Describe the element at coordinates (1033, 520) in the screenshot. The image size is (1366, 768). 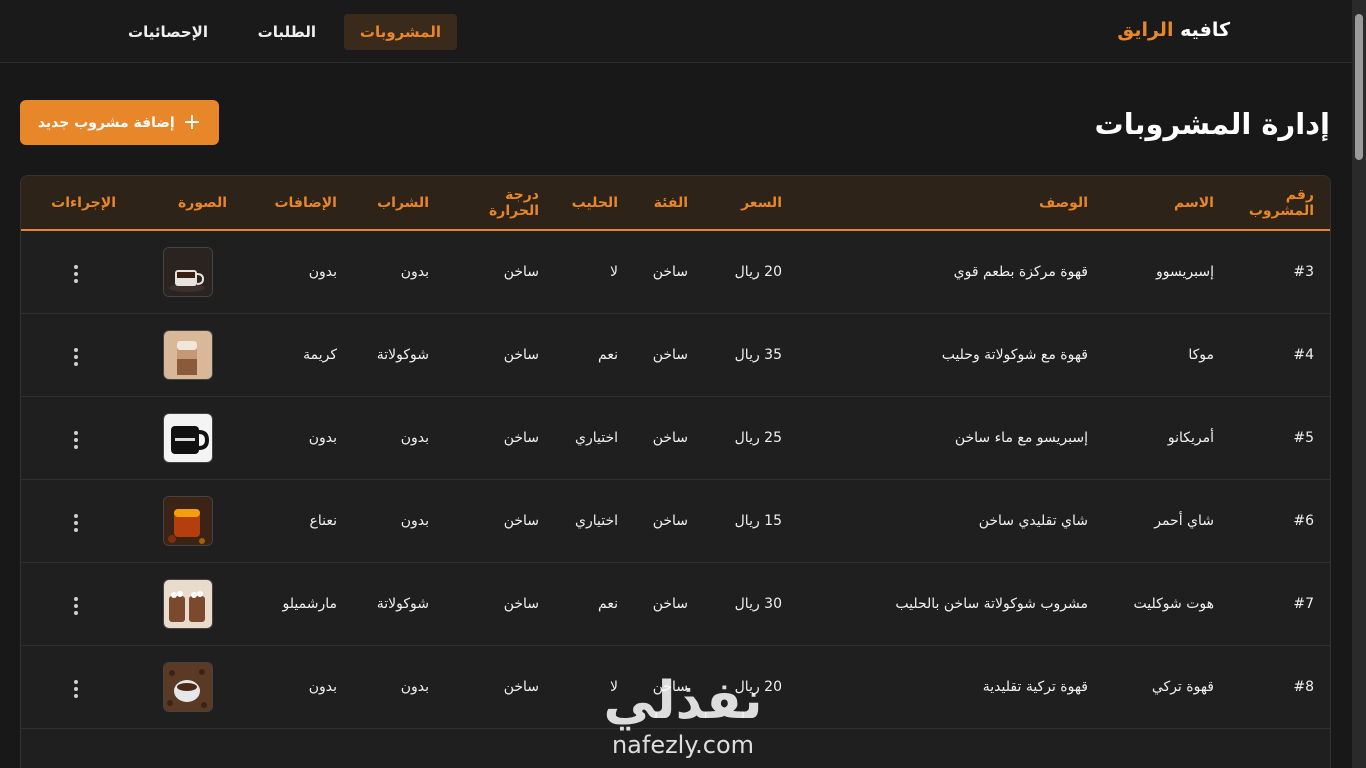
I see `cell-description: شاي تقليدي ساخن` at that location.